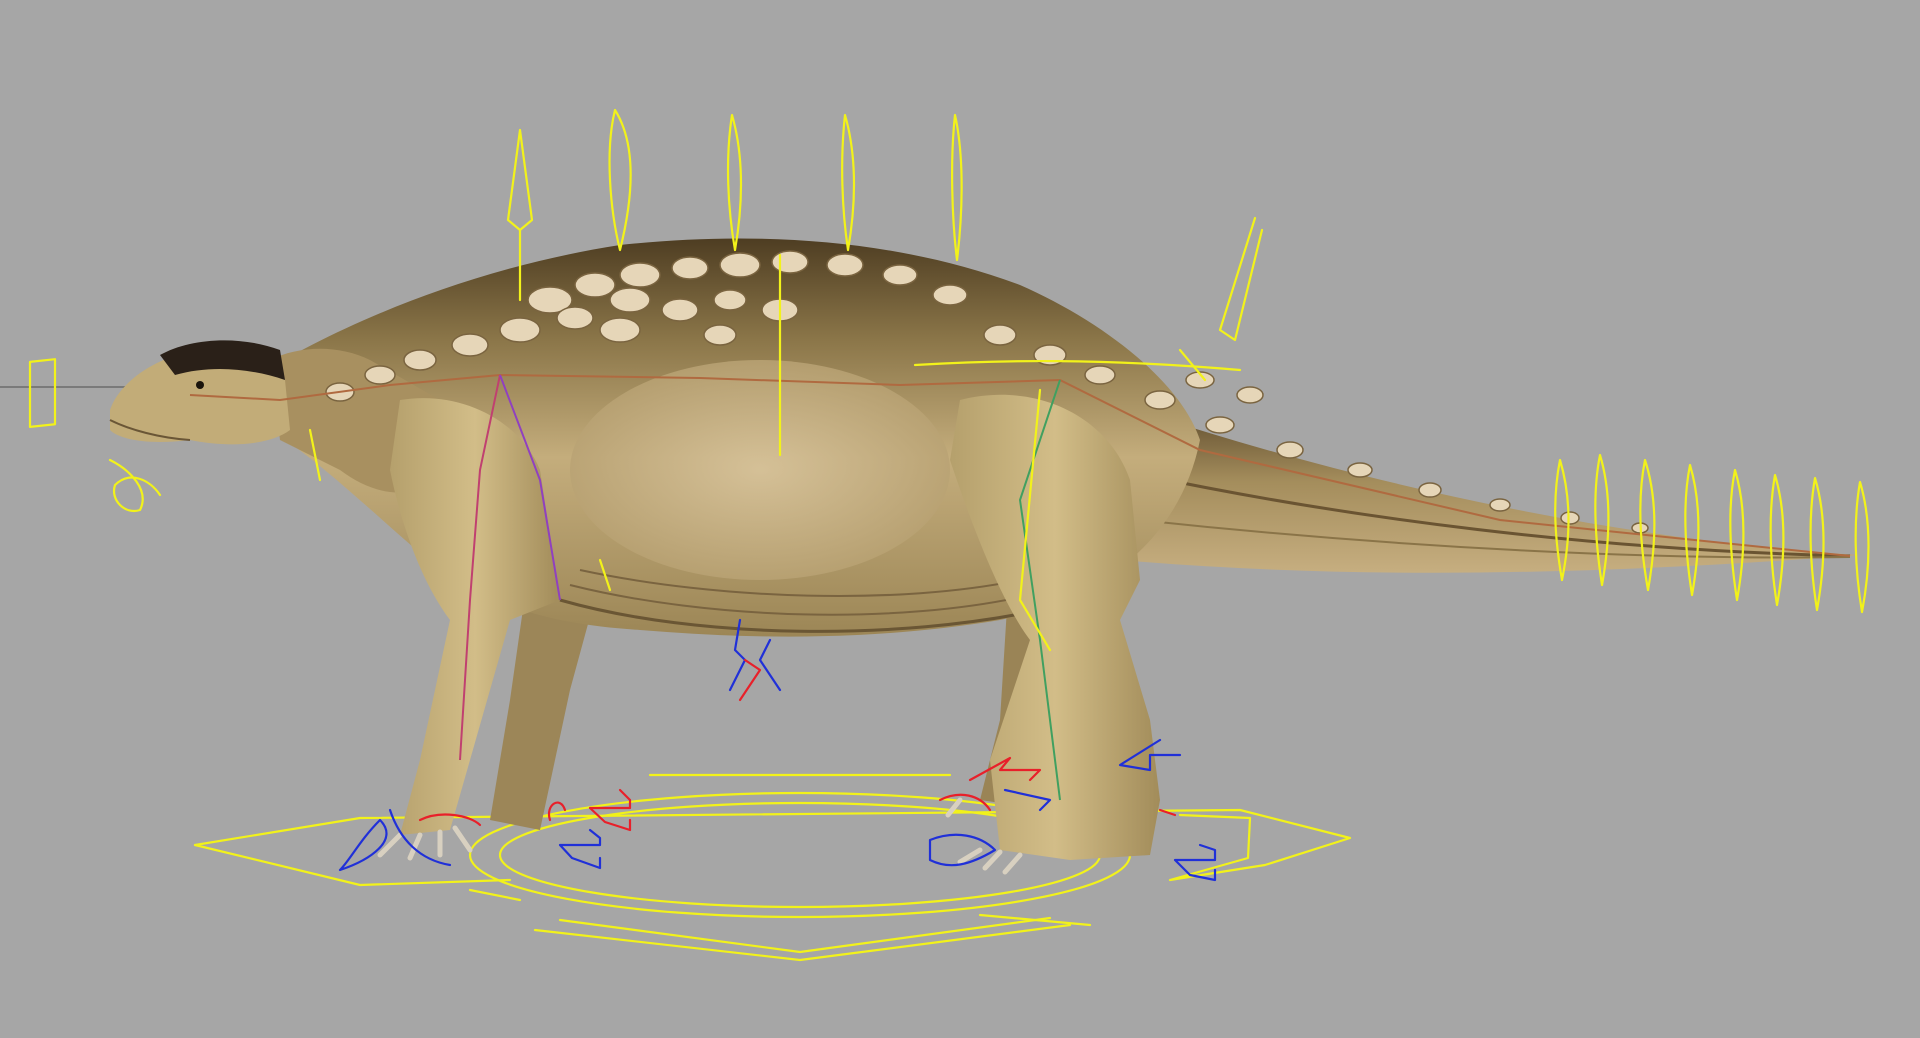  I want to click on root-move-control, so click(772, 867).